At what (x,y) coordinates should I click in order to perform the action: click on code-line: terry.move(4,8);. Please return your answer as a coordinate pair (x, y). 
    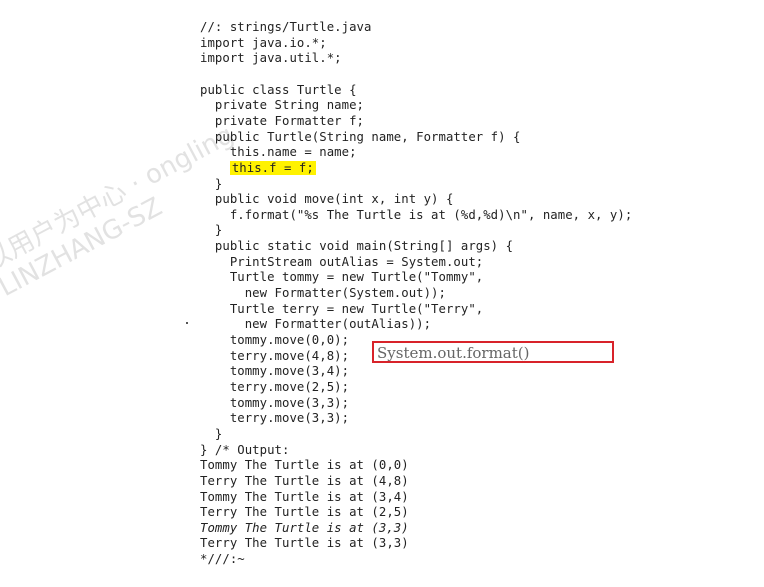
    Looking at the image, I should click on (275, 355).